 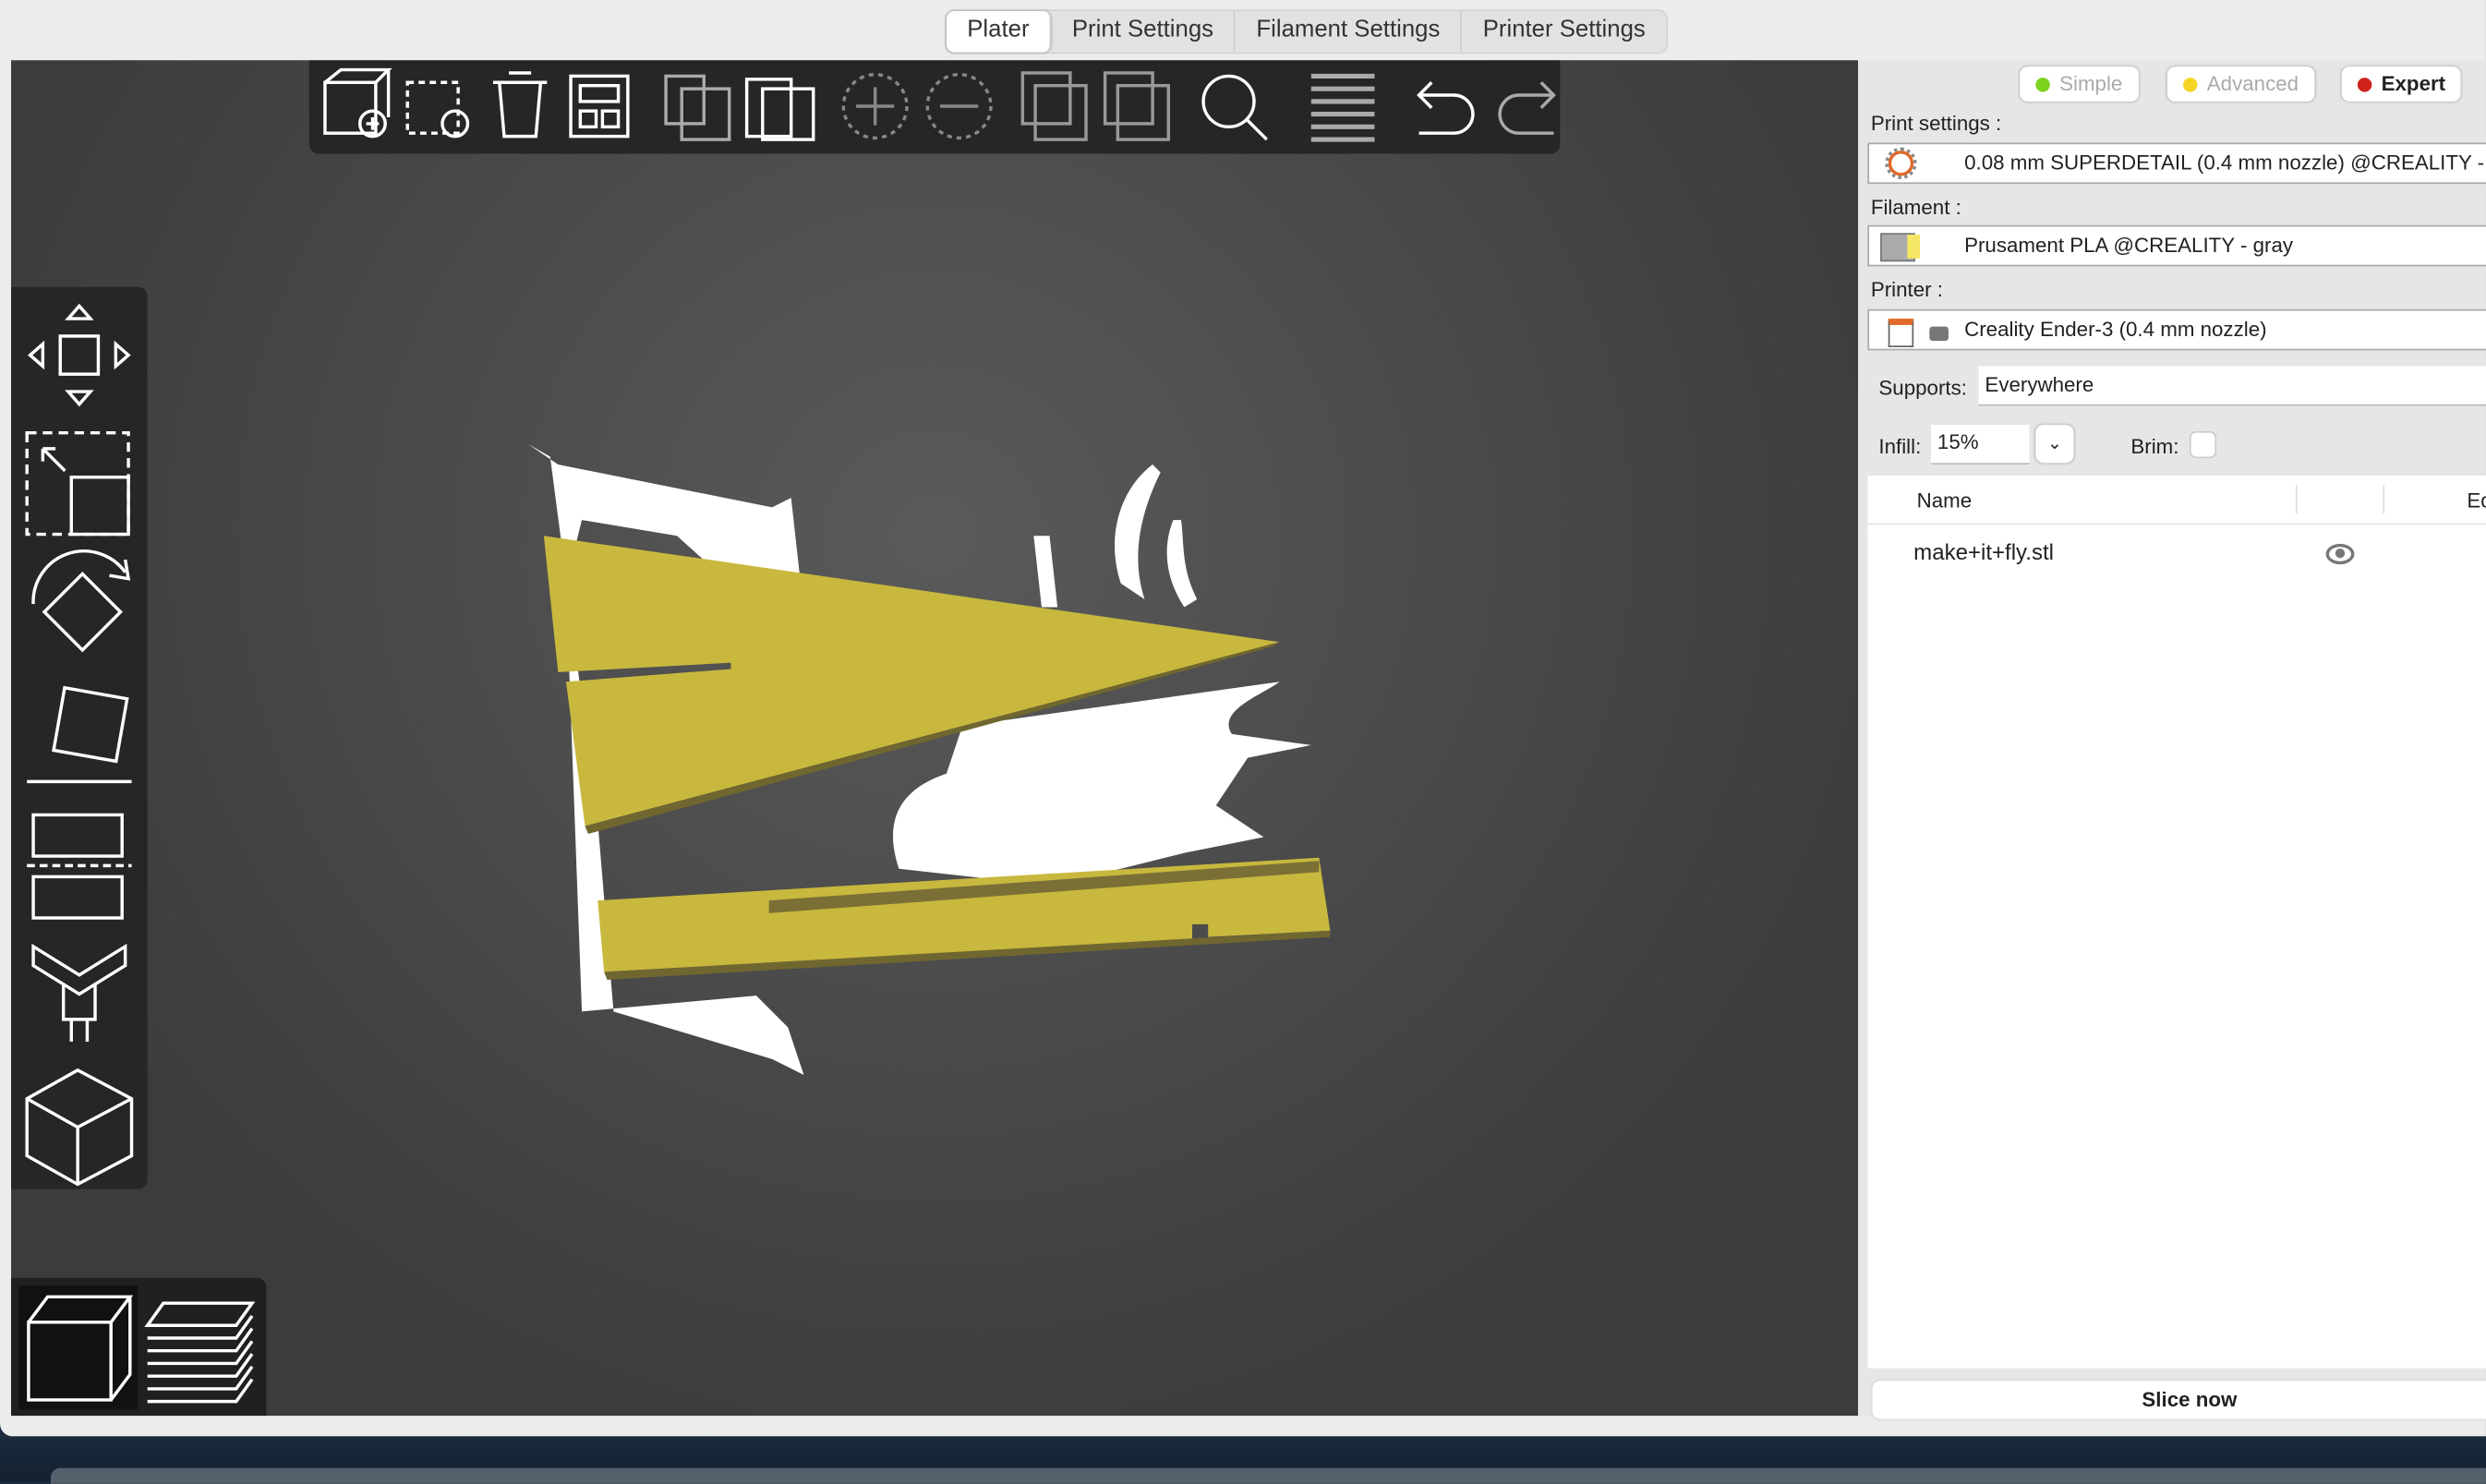 What do you see at coordinates (2115, 329) in the screenshot?
I see `printer-value: Creality Ender-3 (0.4 mm nozzle)` at bounding box center [2115, 329].